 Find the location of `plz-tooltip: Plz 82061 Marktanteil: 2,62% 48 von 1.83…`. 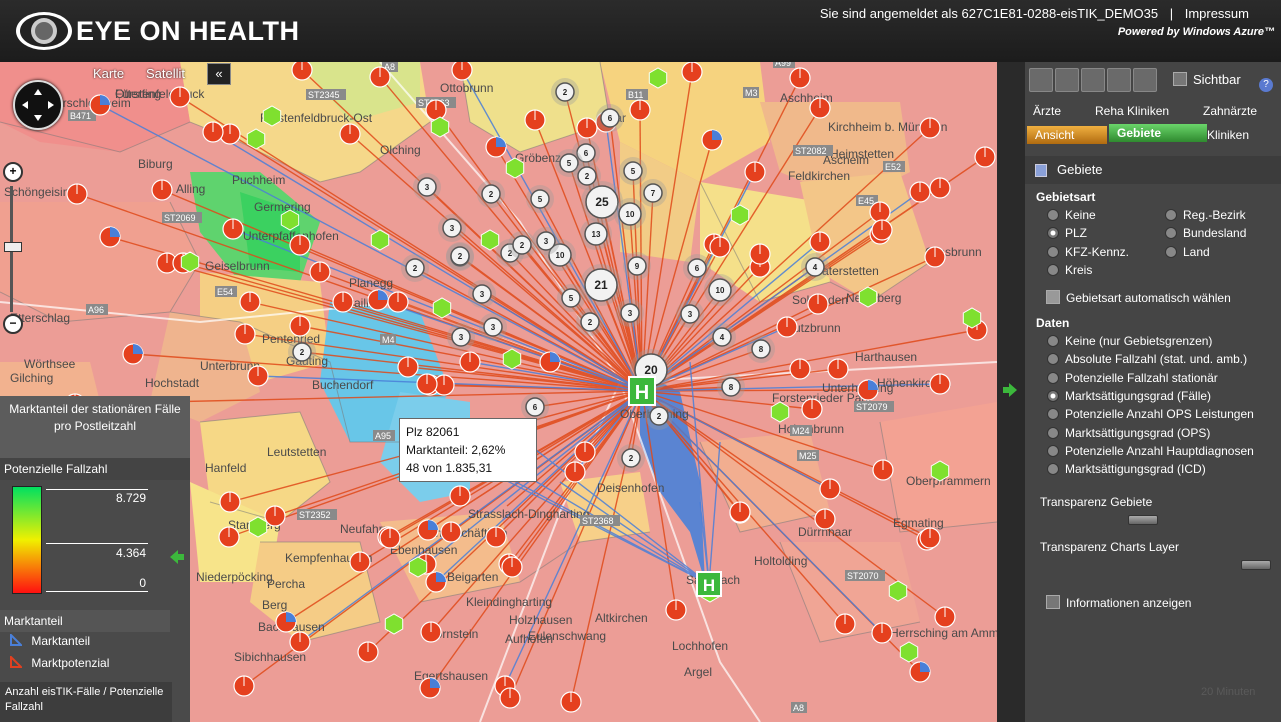

plz-tooltip: Plz 82061 Marktanteil: 2,62% 48 von 1.83… is located at coordinates (468, 450).